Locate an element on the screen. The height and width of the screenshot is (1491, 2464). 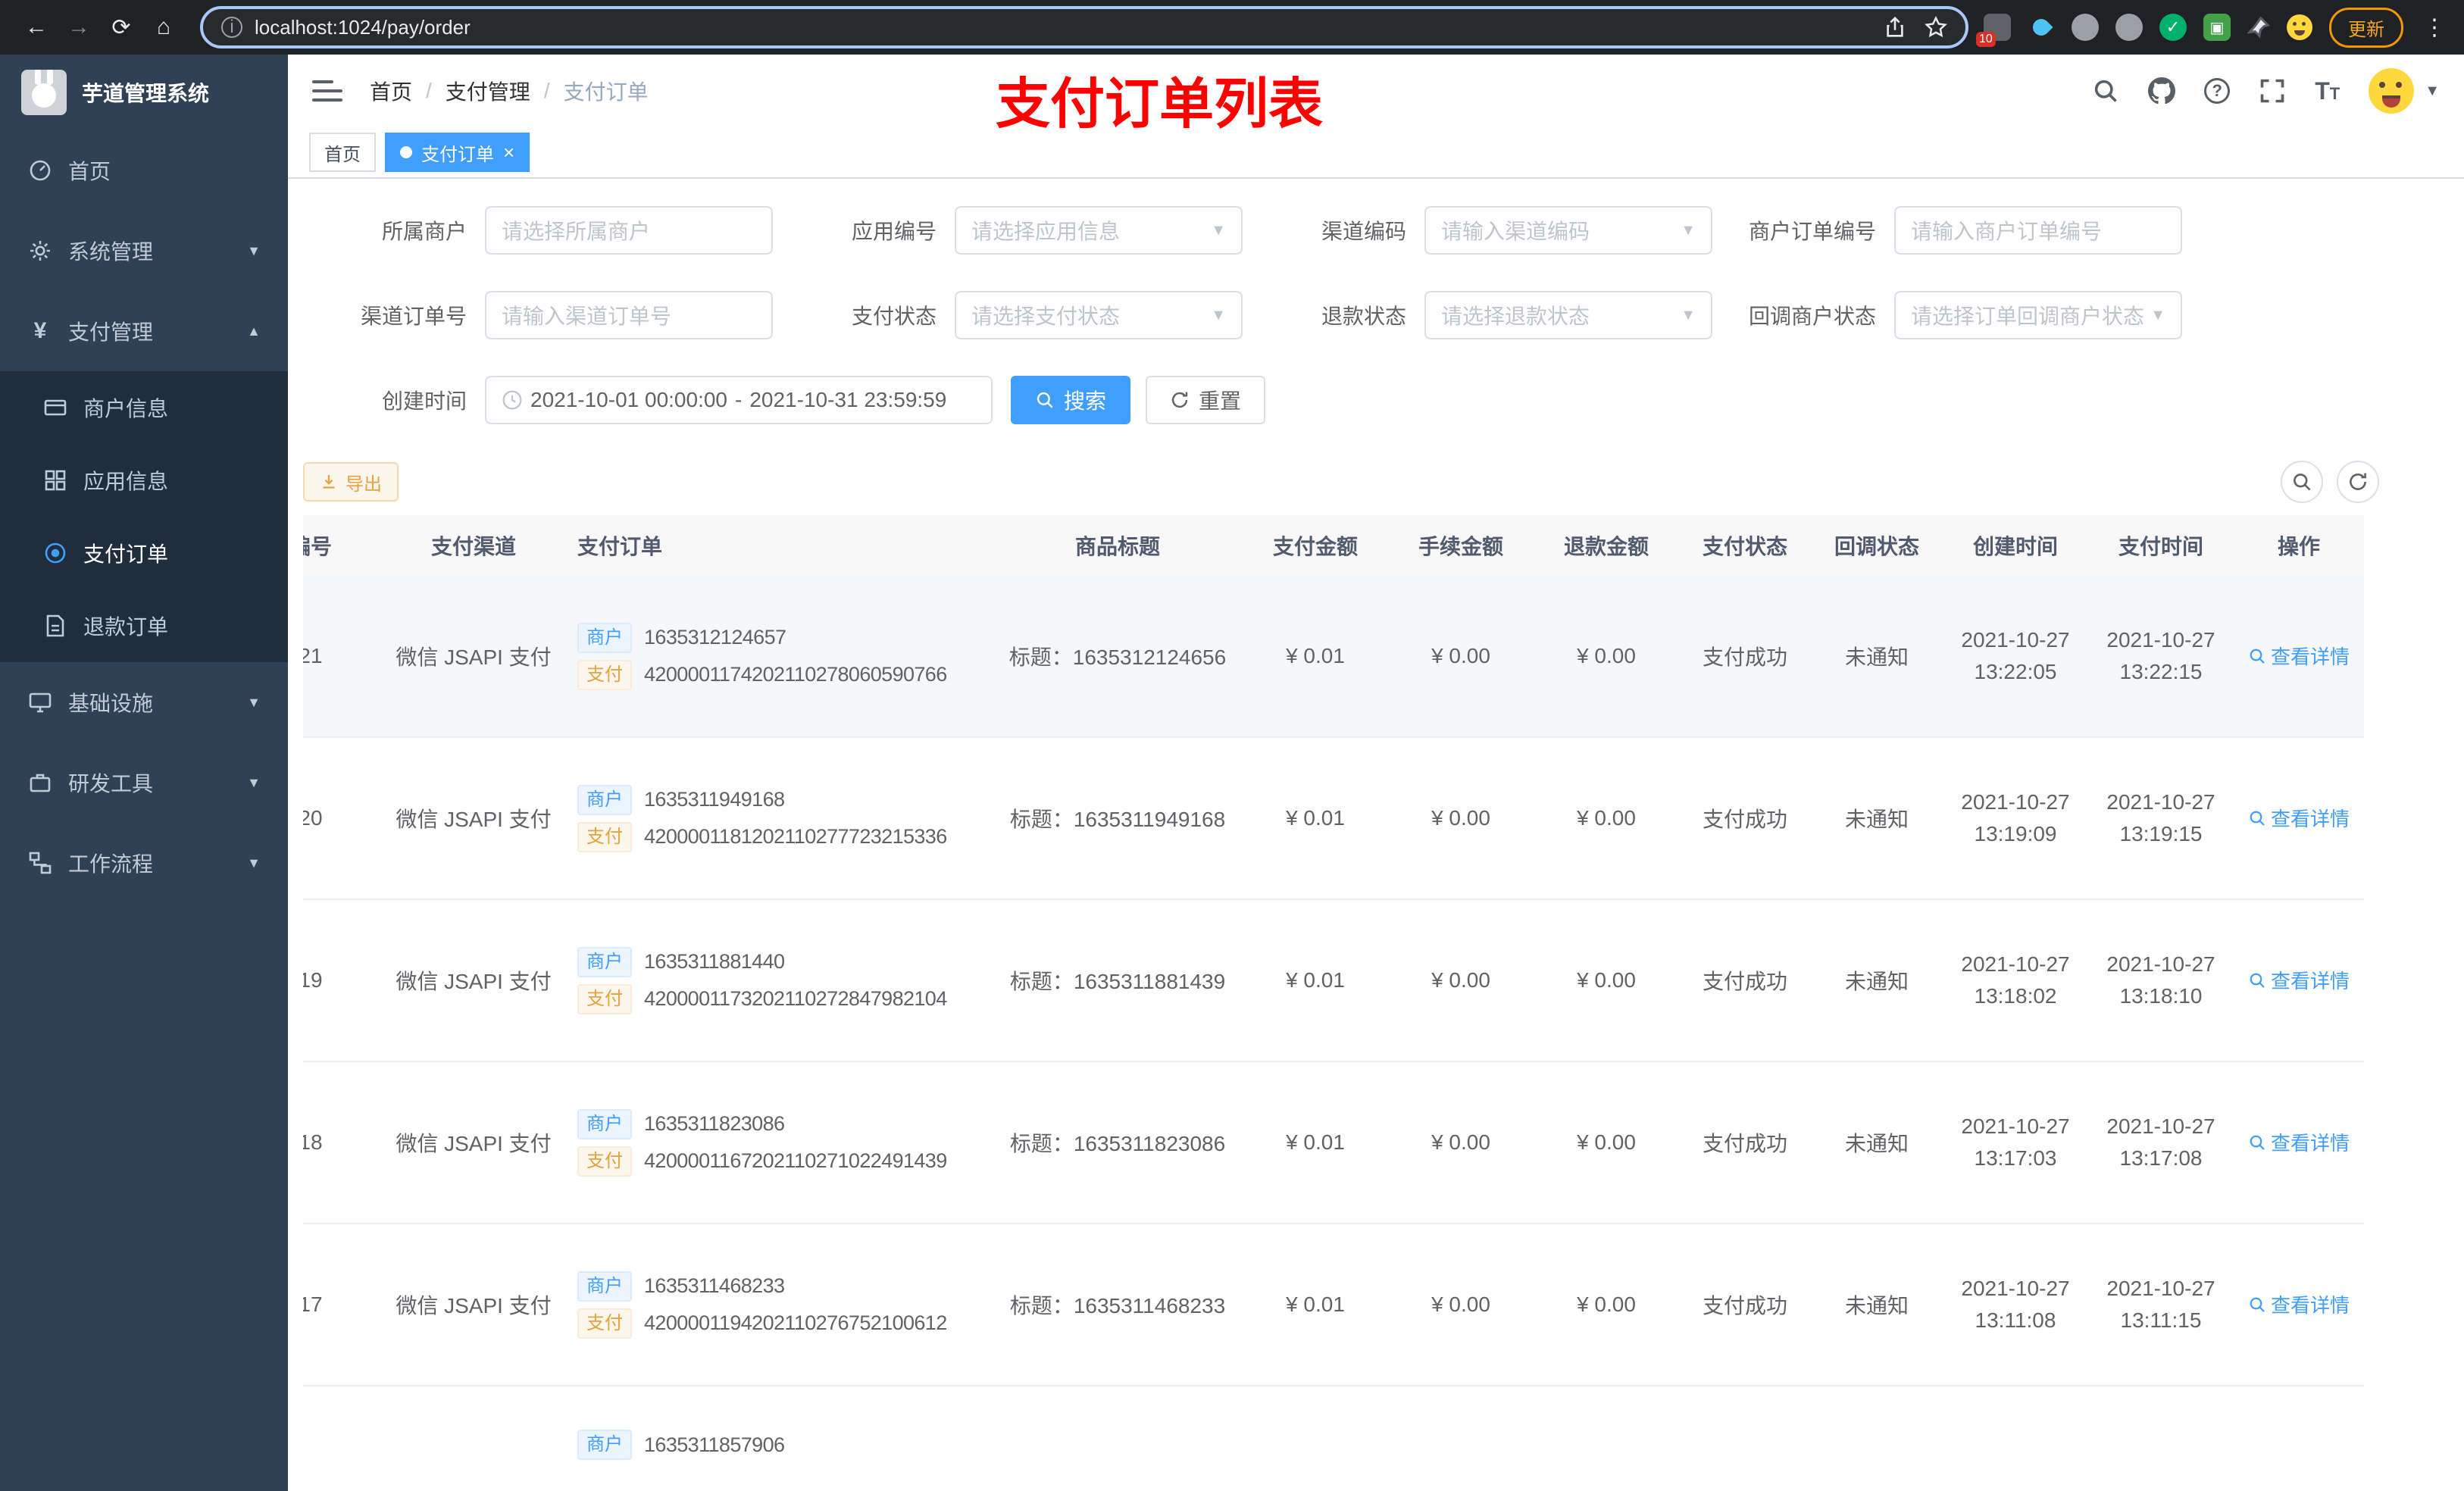
pay-tag: 支付 is located at coordinates (604, 1323).